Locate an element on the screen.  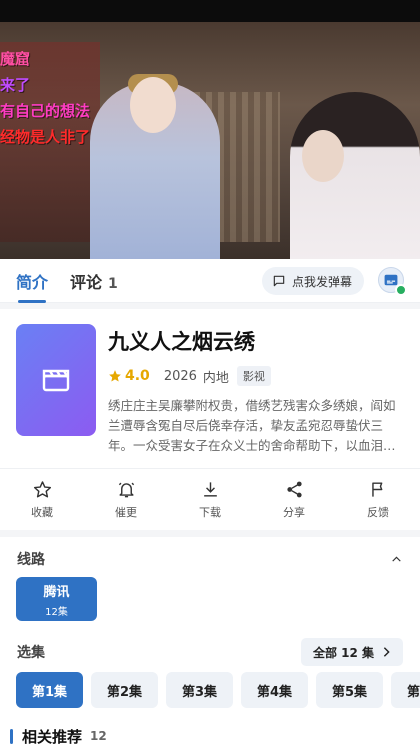
route-tencent: 腾讯 12集 is located at coordinates (56, 599).